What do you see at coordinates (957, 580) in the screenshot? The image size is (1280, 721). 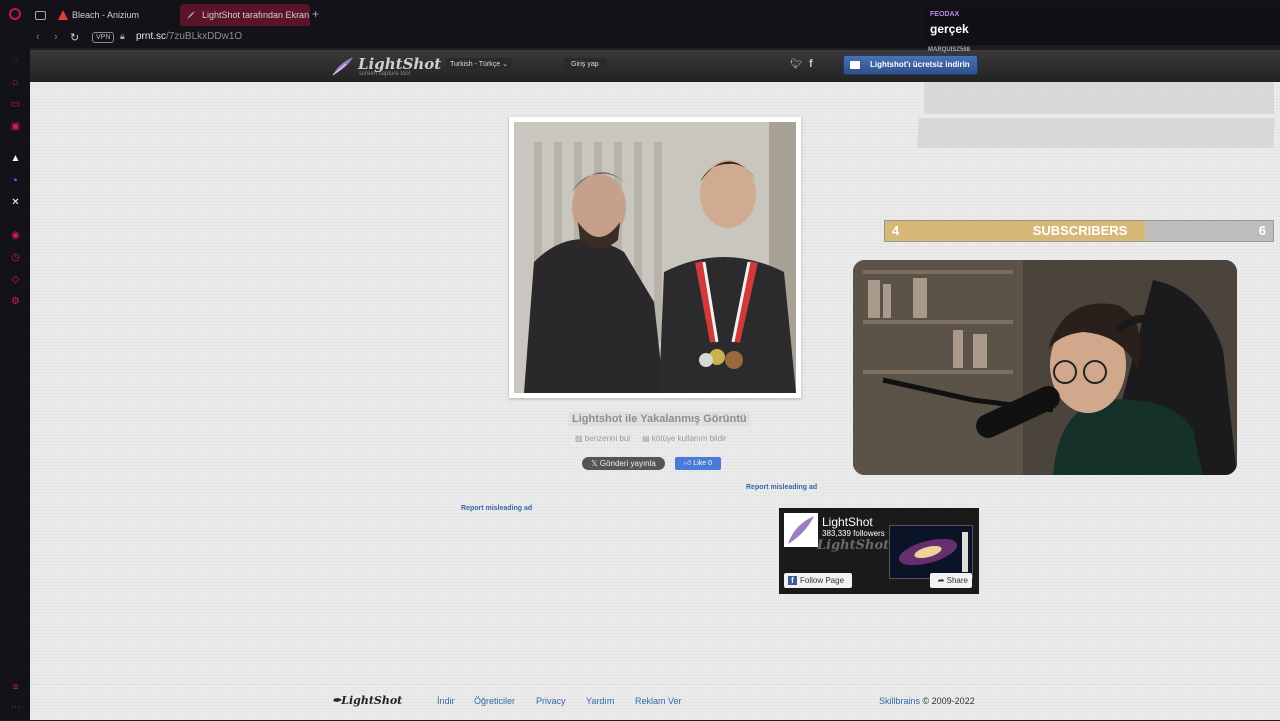 I see `fb-share-label: Share` at bounding box center [957, 580].